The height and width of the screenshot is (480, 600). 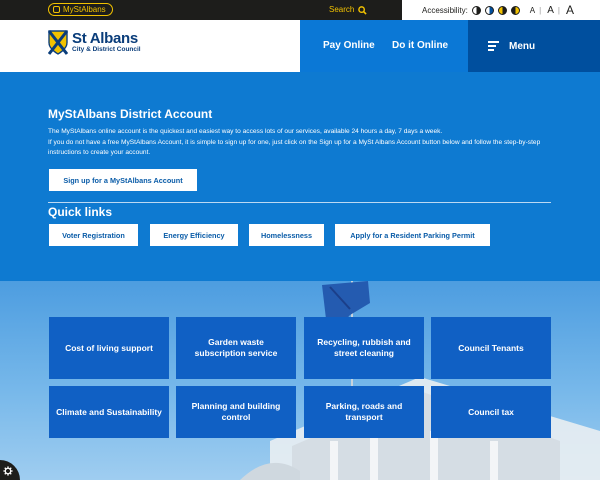 I want to click on tile-recycling-rubbish: Recycling, rubbish and street cleaning, so click(x=364, y=348).